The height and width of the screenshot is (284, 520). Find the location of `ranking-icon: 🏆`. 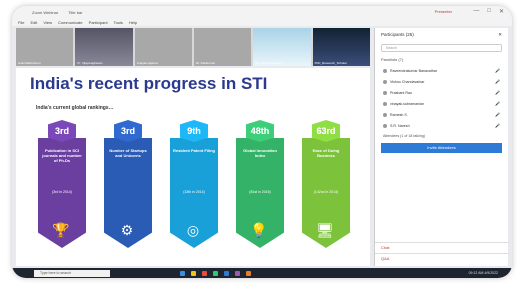

ranking-icon: 🏆 is located at coordinates (61, 230).